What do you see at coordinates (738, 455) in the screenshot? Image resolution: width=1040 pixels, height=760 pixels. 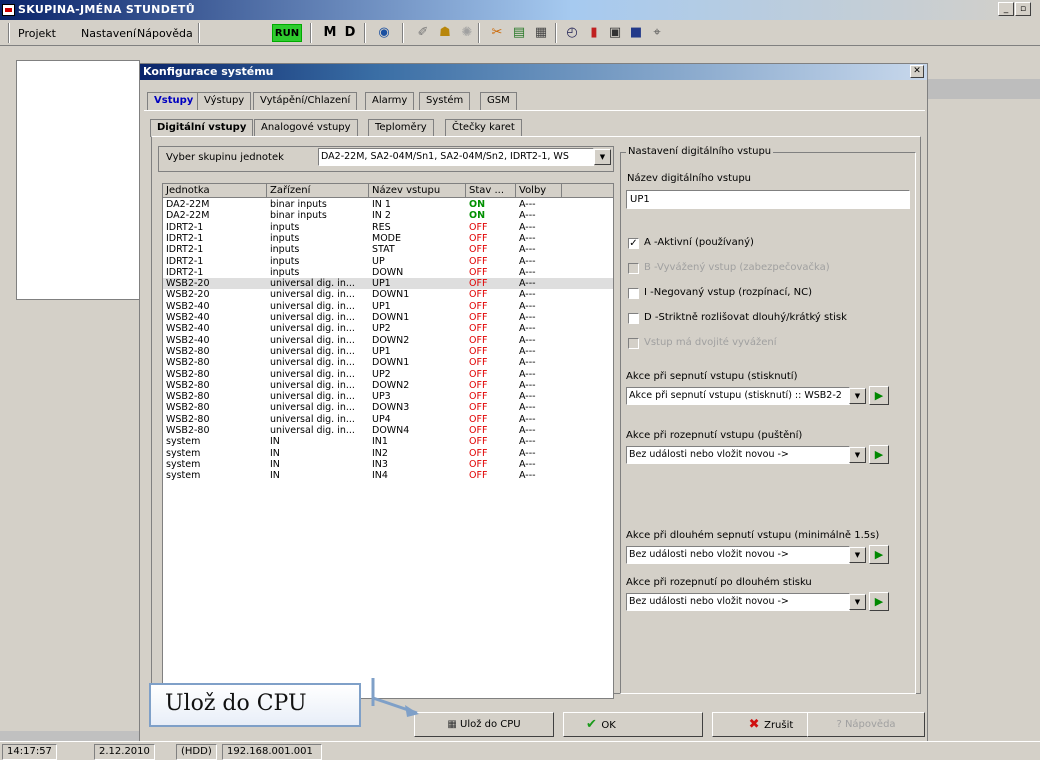 I see `action-release-combo: Bez události nebo vložit novou ->` at bounding box center [738, 455].